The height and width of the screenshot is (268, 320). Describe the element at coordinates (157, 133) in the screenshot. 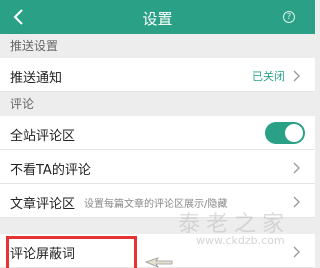

I see `site-comment-row: 全站评论区` at that location.